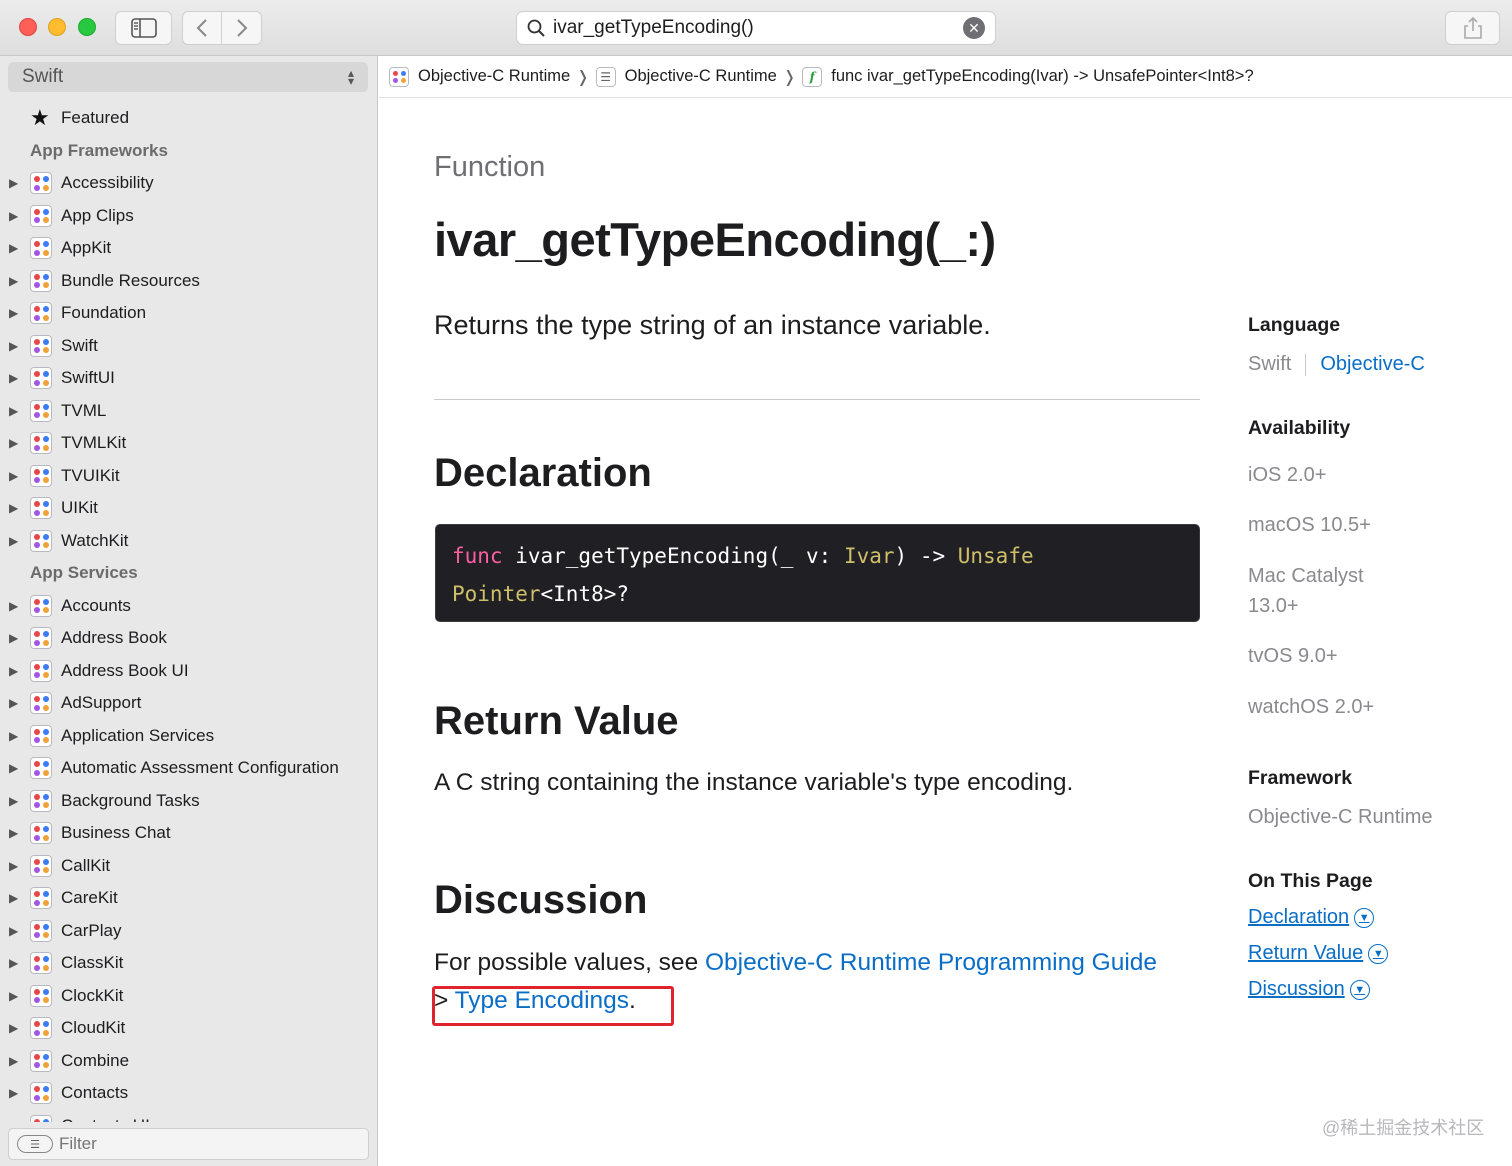 This screenshot has width=1512, height=1166. Describe the element at coordinates (188, 77) in the screenshot. I see `language-selector: Swift ▴ ▾` at that location.